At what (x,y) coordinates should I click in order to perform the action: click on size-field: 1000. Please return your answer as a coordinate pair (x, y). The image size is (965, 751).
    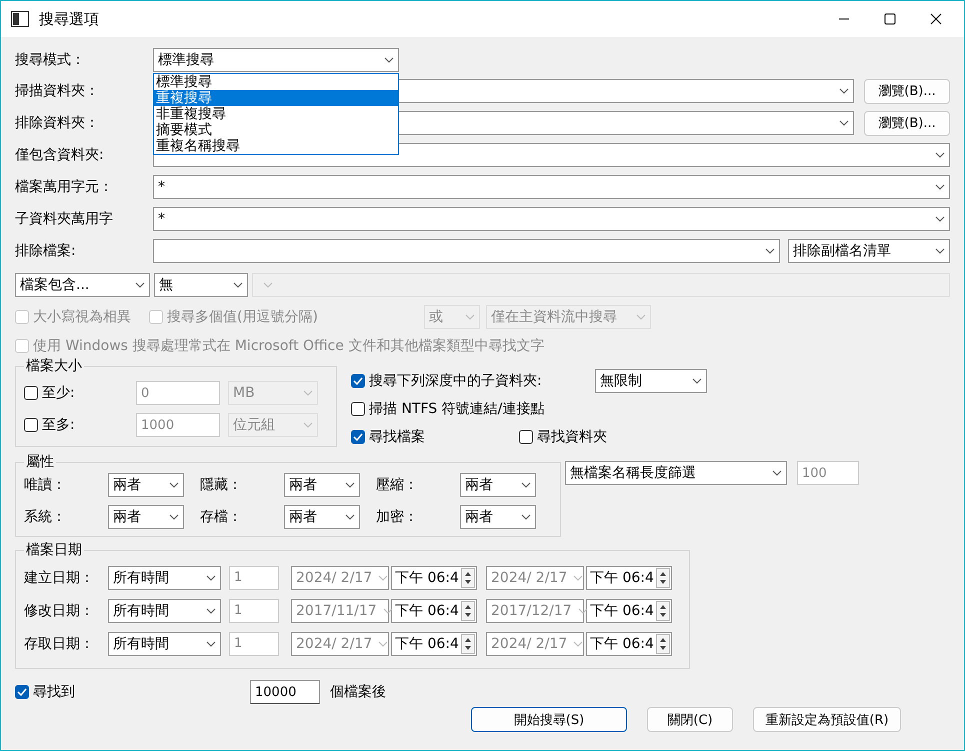
    Looking at the image, I should click on (178, 425).